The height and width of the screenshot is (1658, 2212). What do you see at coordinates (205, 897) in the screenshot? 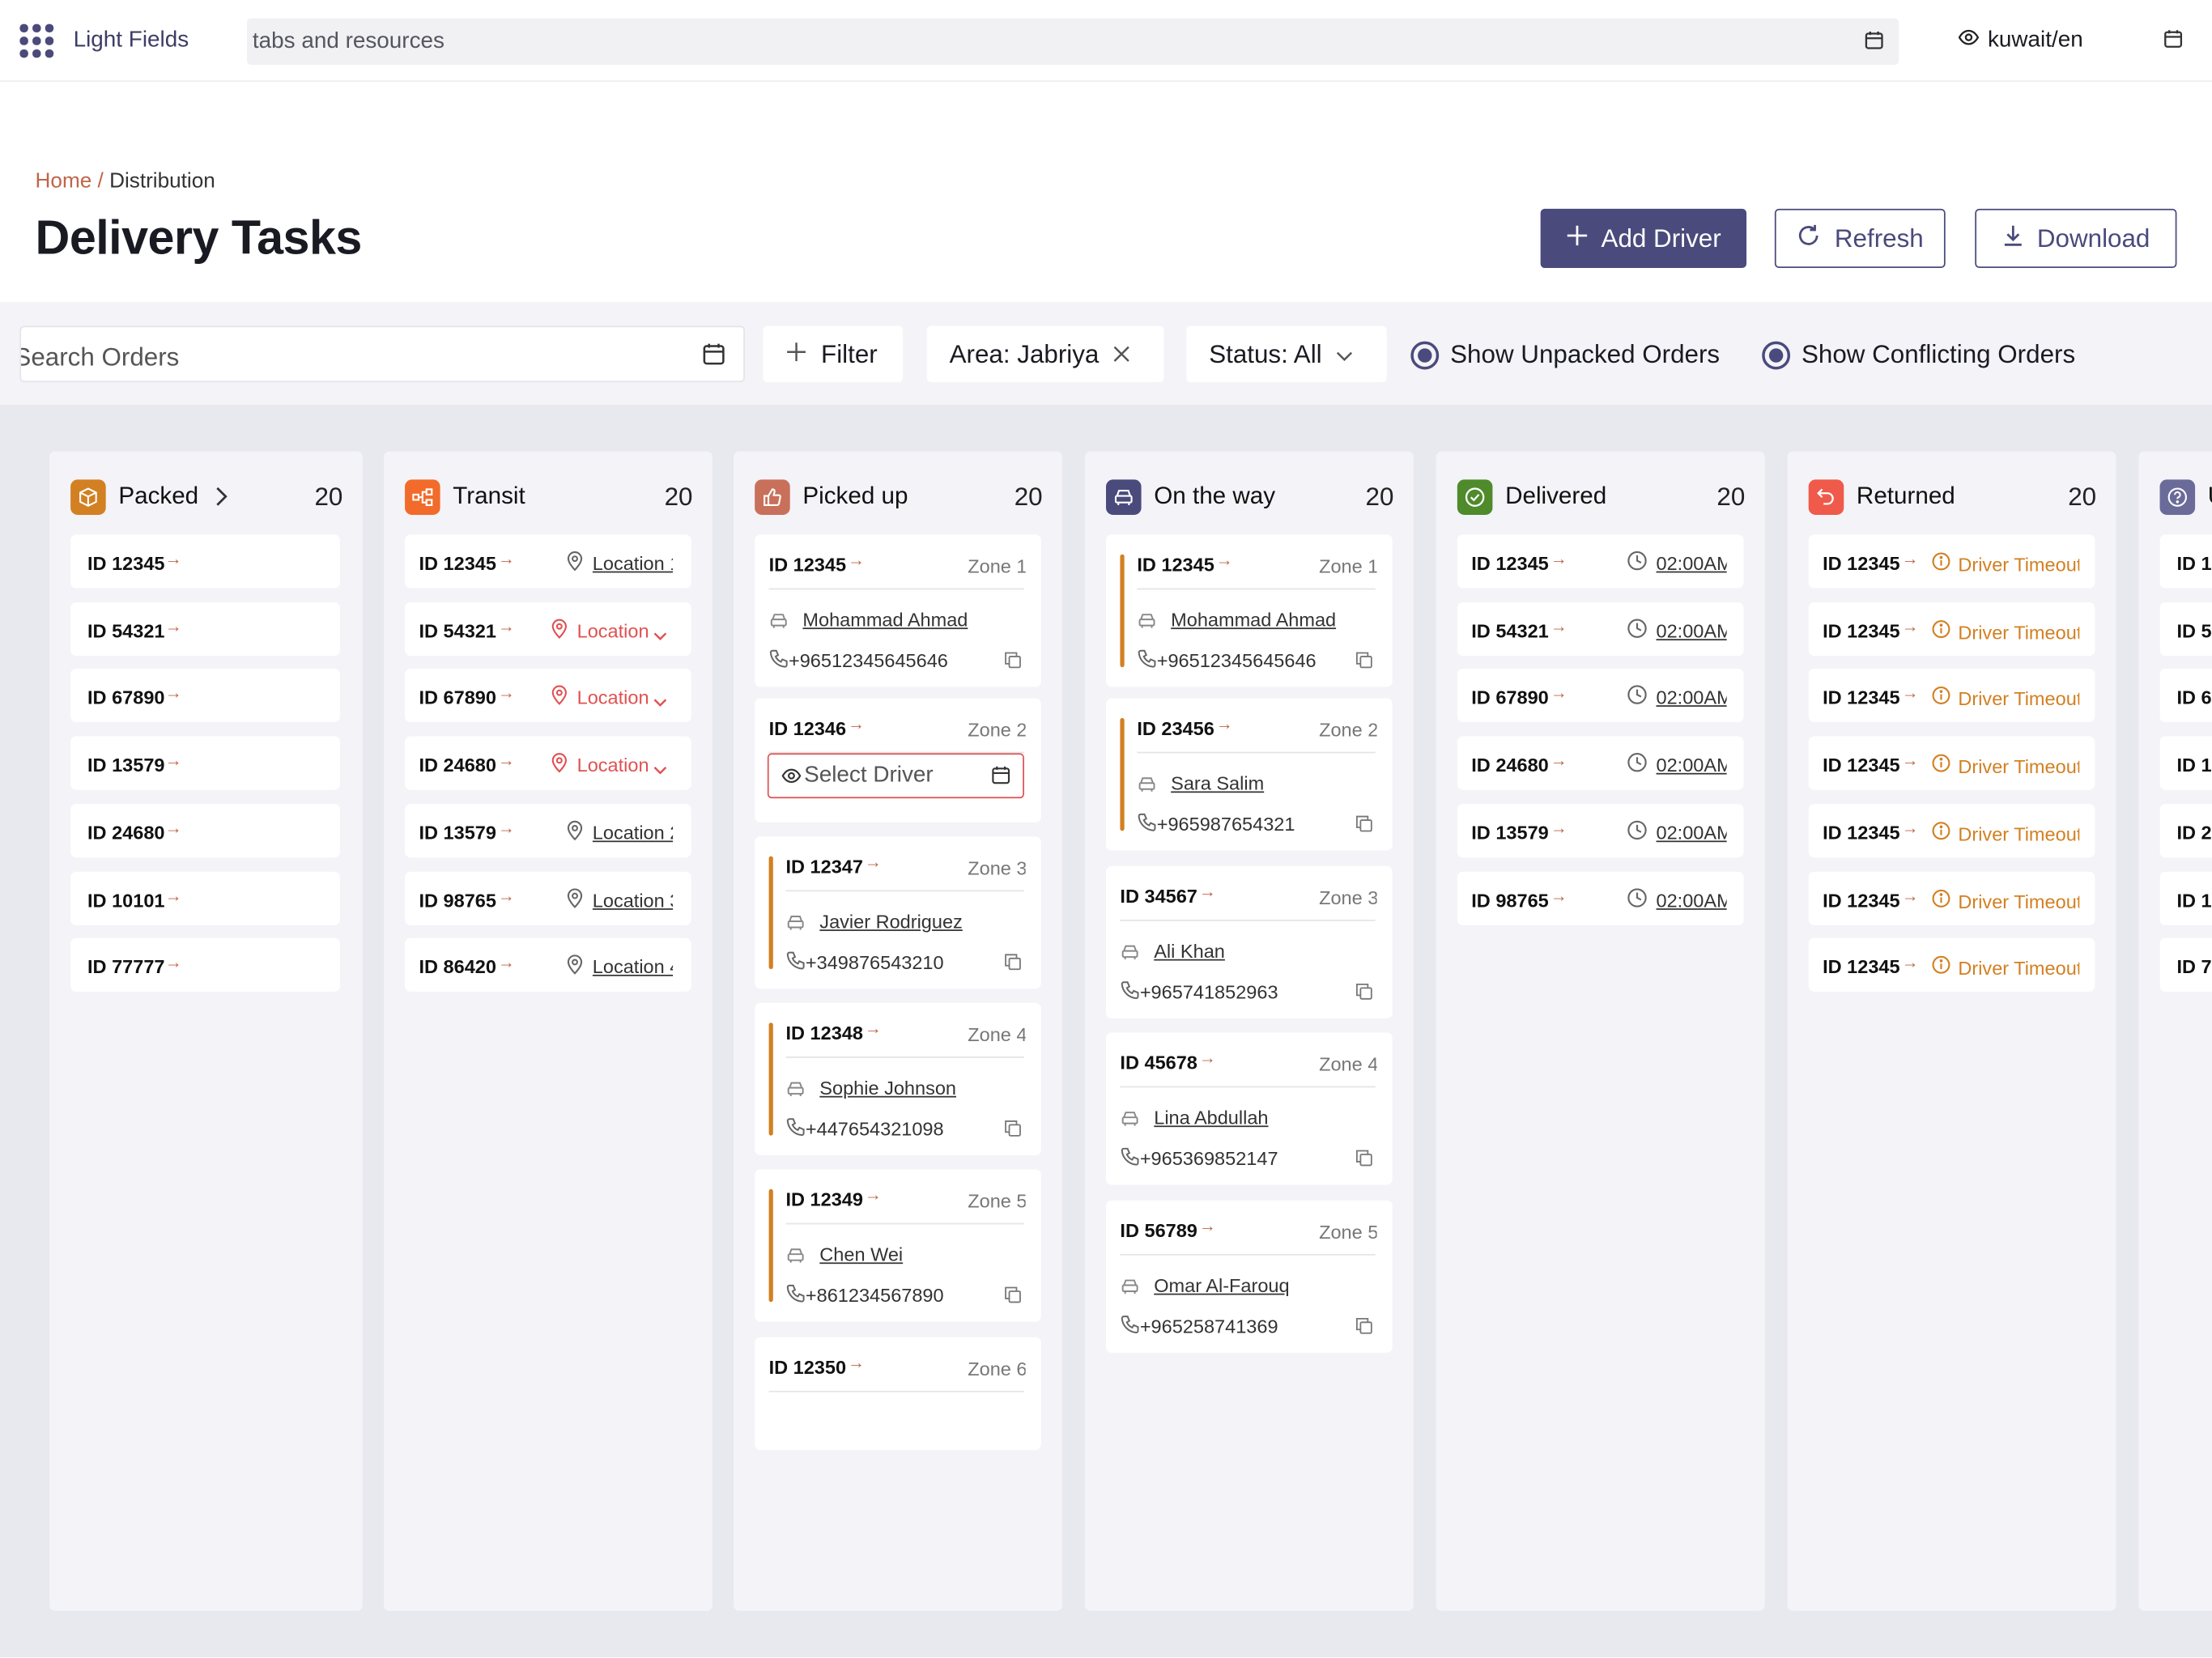
I see `task-card: ID 10101 →` at bounding box center [205, 897].